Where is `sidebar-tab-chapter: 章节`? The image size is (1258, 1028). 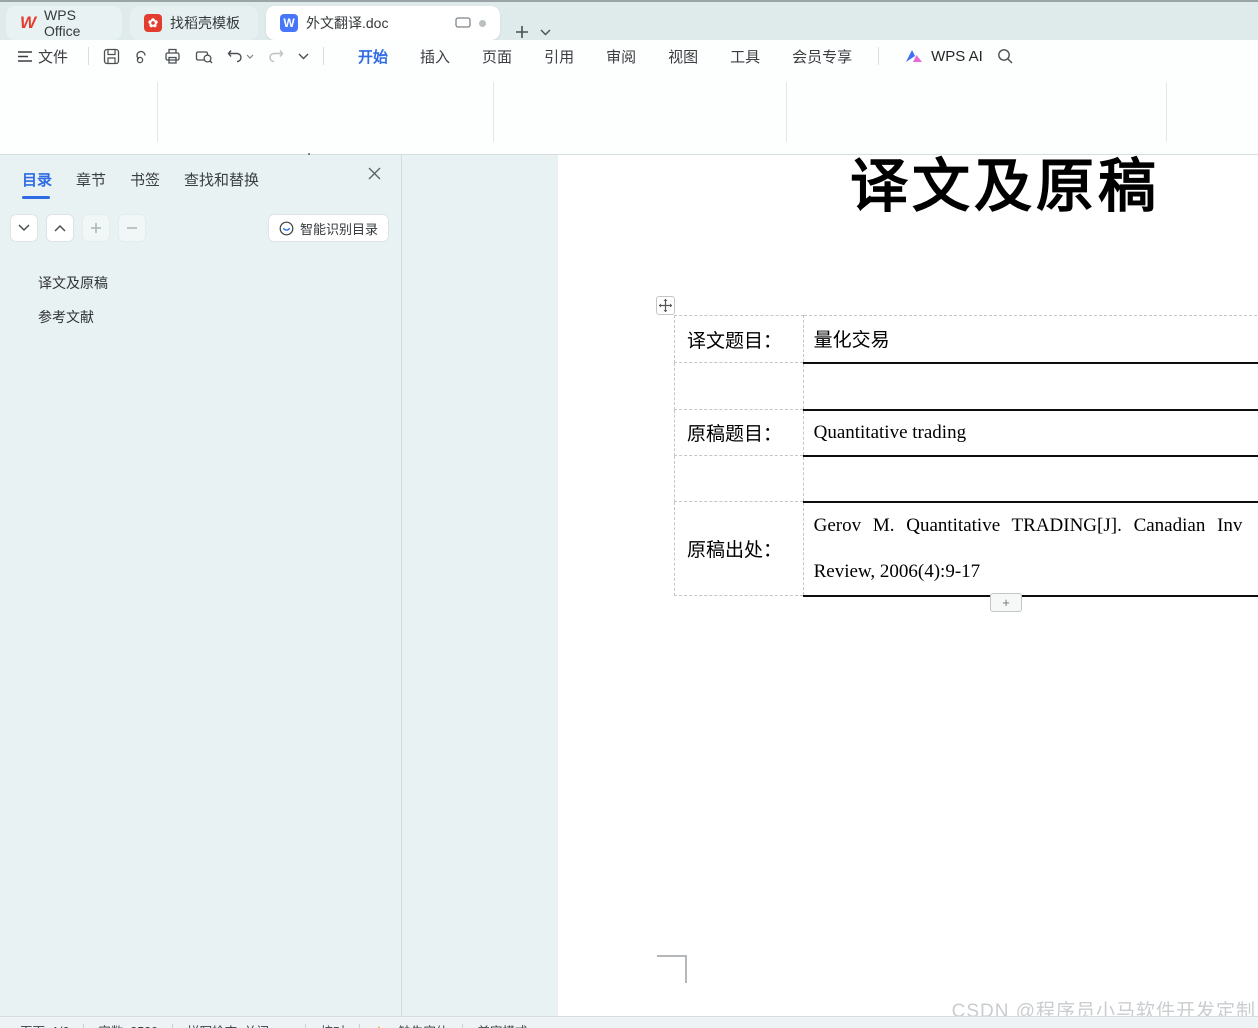
sidebar-tab-chapter: 章节 is located at coordinates (91, 179).